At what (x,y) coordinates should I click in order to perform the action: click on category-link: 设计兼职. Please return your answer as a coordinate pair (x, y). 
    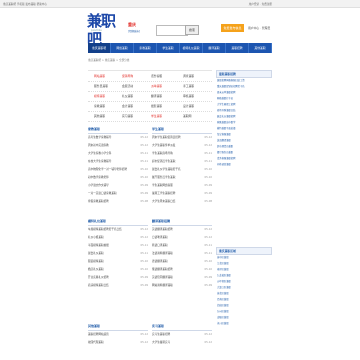
    Looking at the image, I should click on (188, 106).